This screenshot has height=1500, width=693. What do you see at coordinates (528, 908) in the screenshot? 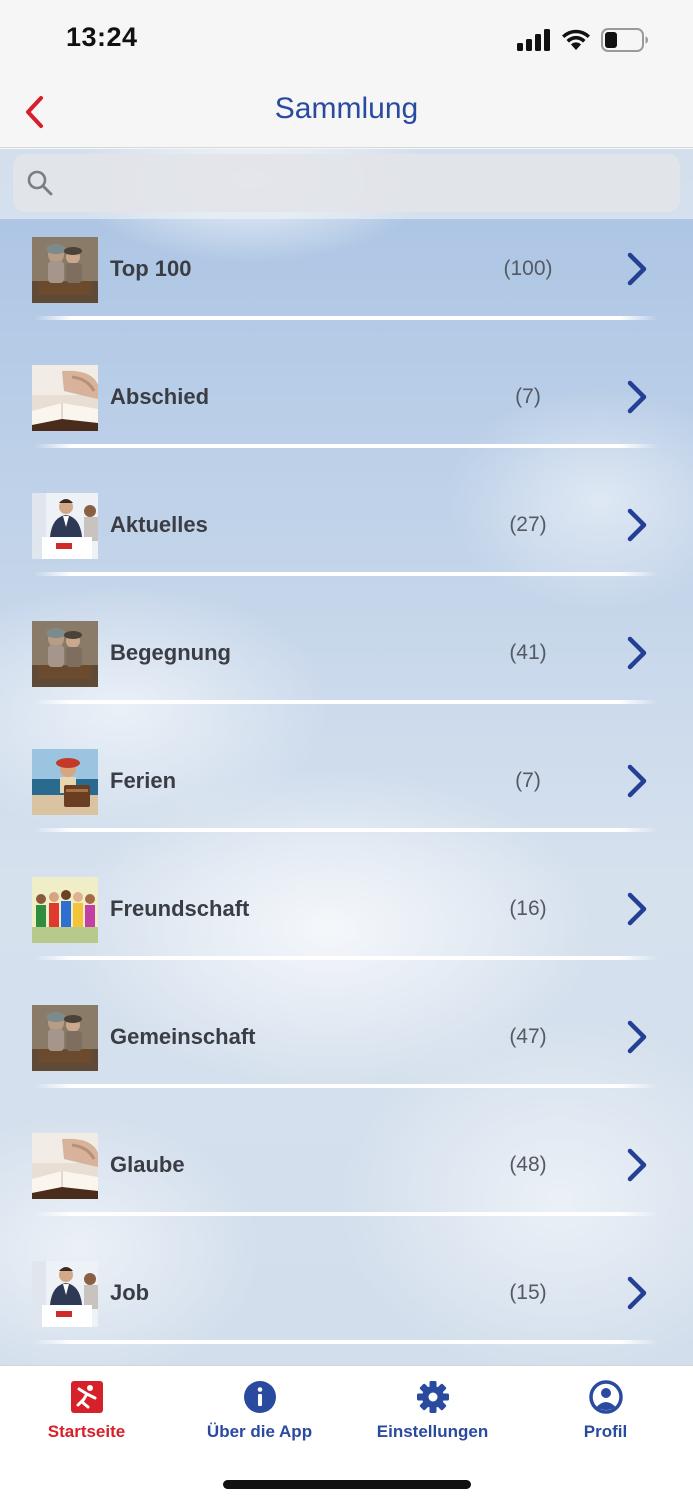
I see `list-item-count: (16)` at bounding box center [528, 908].